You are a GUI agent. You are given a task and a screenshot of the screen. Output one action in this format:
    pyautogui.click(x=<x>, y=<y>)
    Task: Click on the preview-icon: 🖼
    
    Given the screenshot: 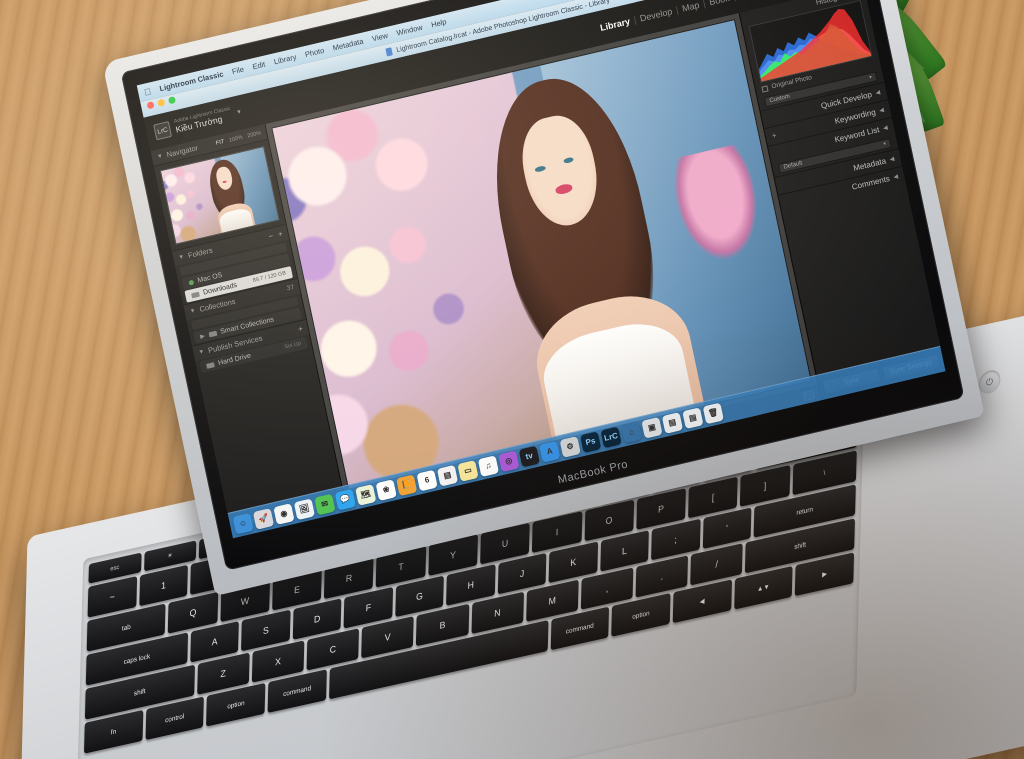 What is the action you would take?
    pyautogui.click(x=304, y=508)
    